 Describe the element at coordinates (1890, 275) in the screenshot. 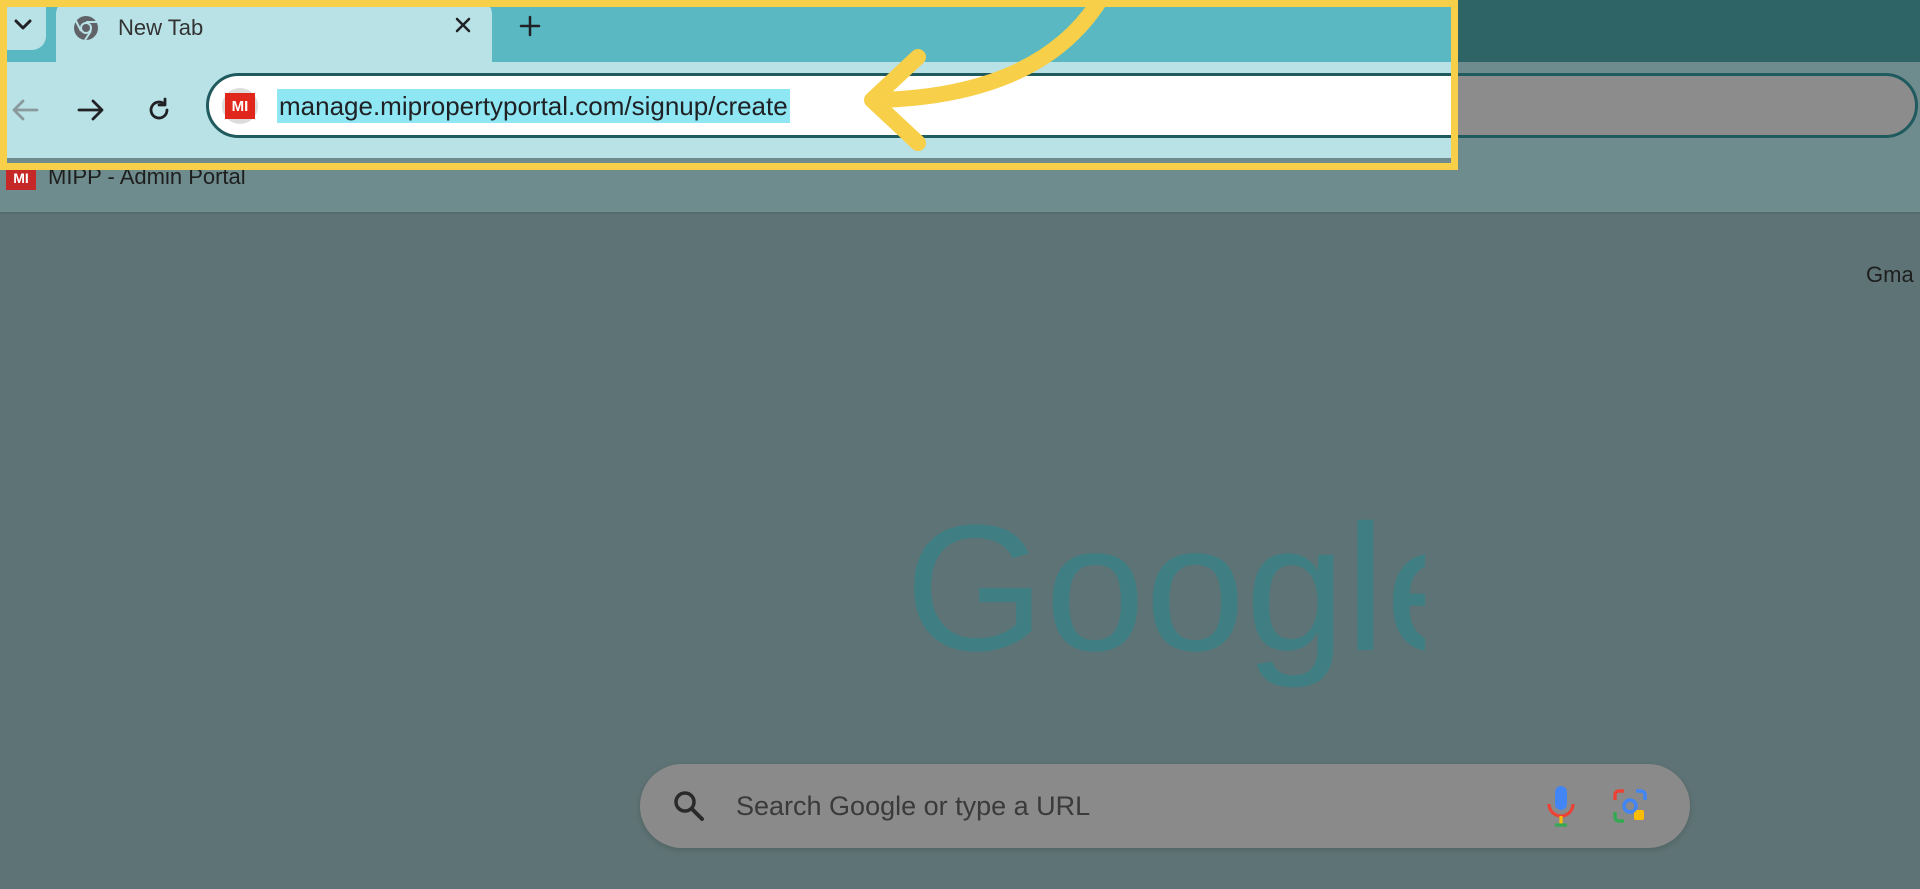

I see `gmail-link: Gma` at that location.